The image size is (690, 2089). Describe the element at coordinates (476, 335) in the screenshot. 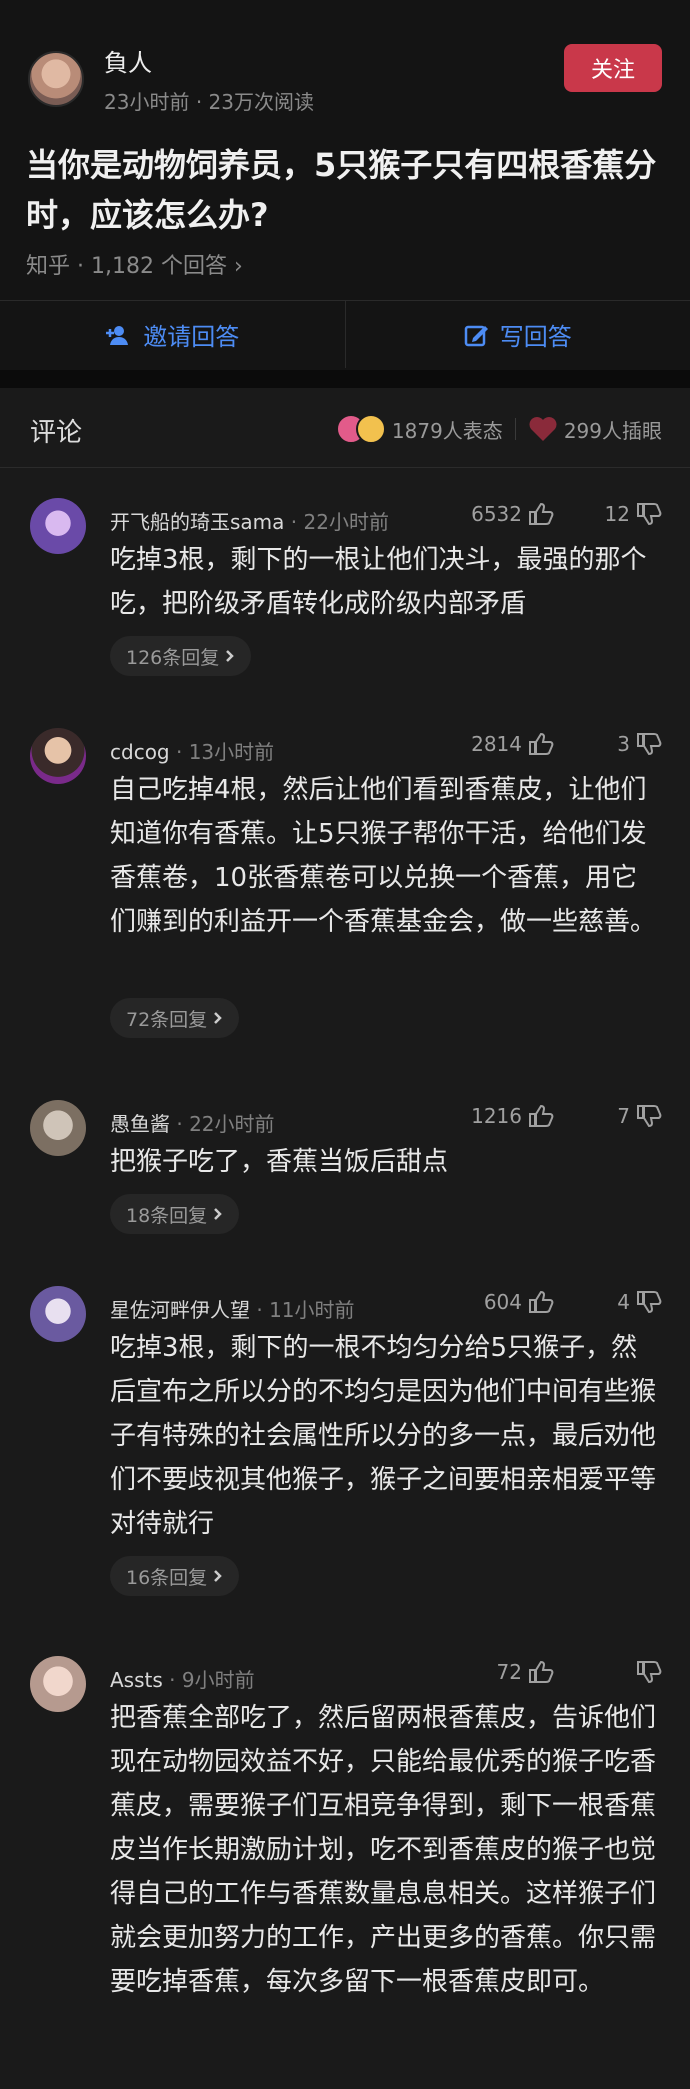

I see `edit-icon` at that location.